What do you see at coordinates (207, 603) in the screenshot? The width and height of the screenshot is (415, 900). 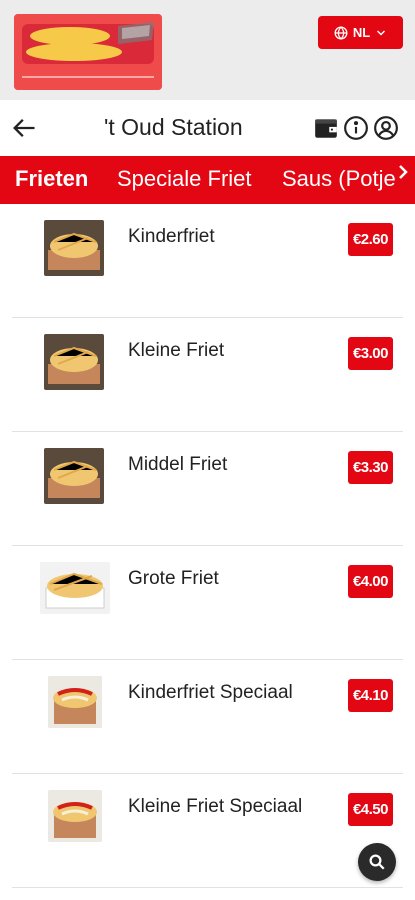 I see `product-item: Grote Friet €4.00` at bounding box center [207, 603].